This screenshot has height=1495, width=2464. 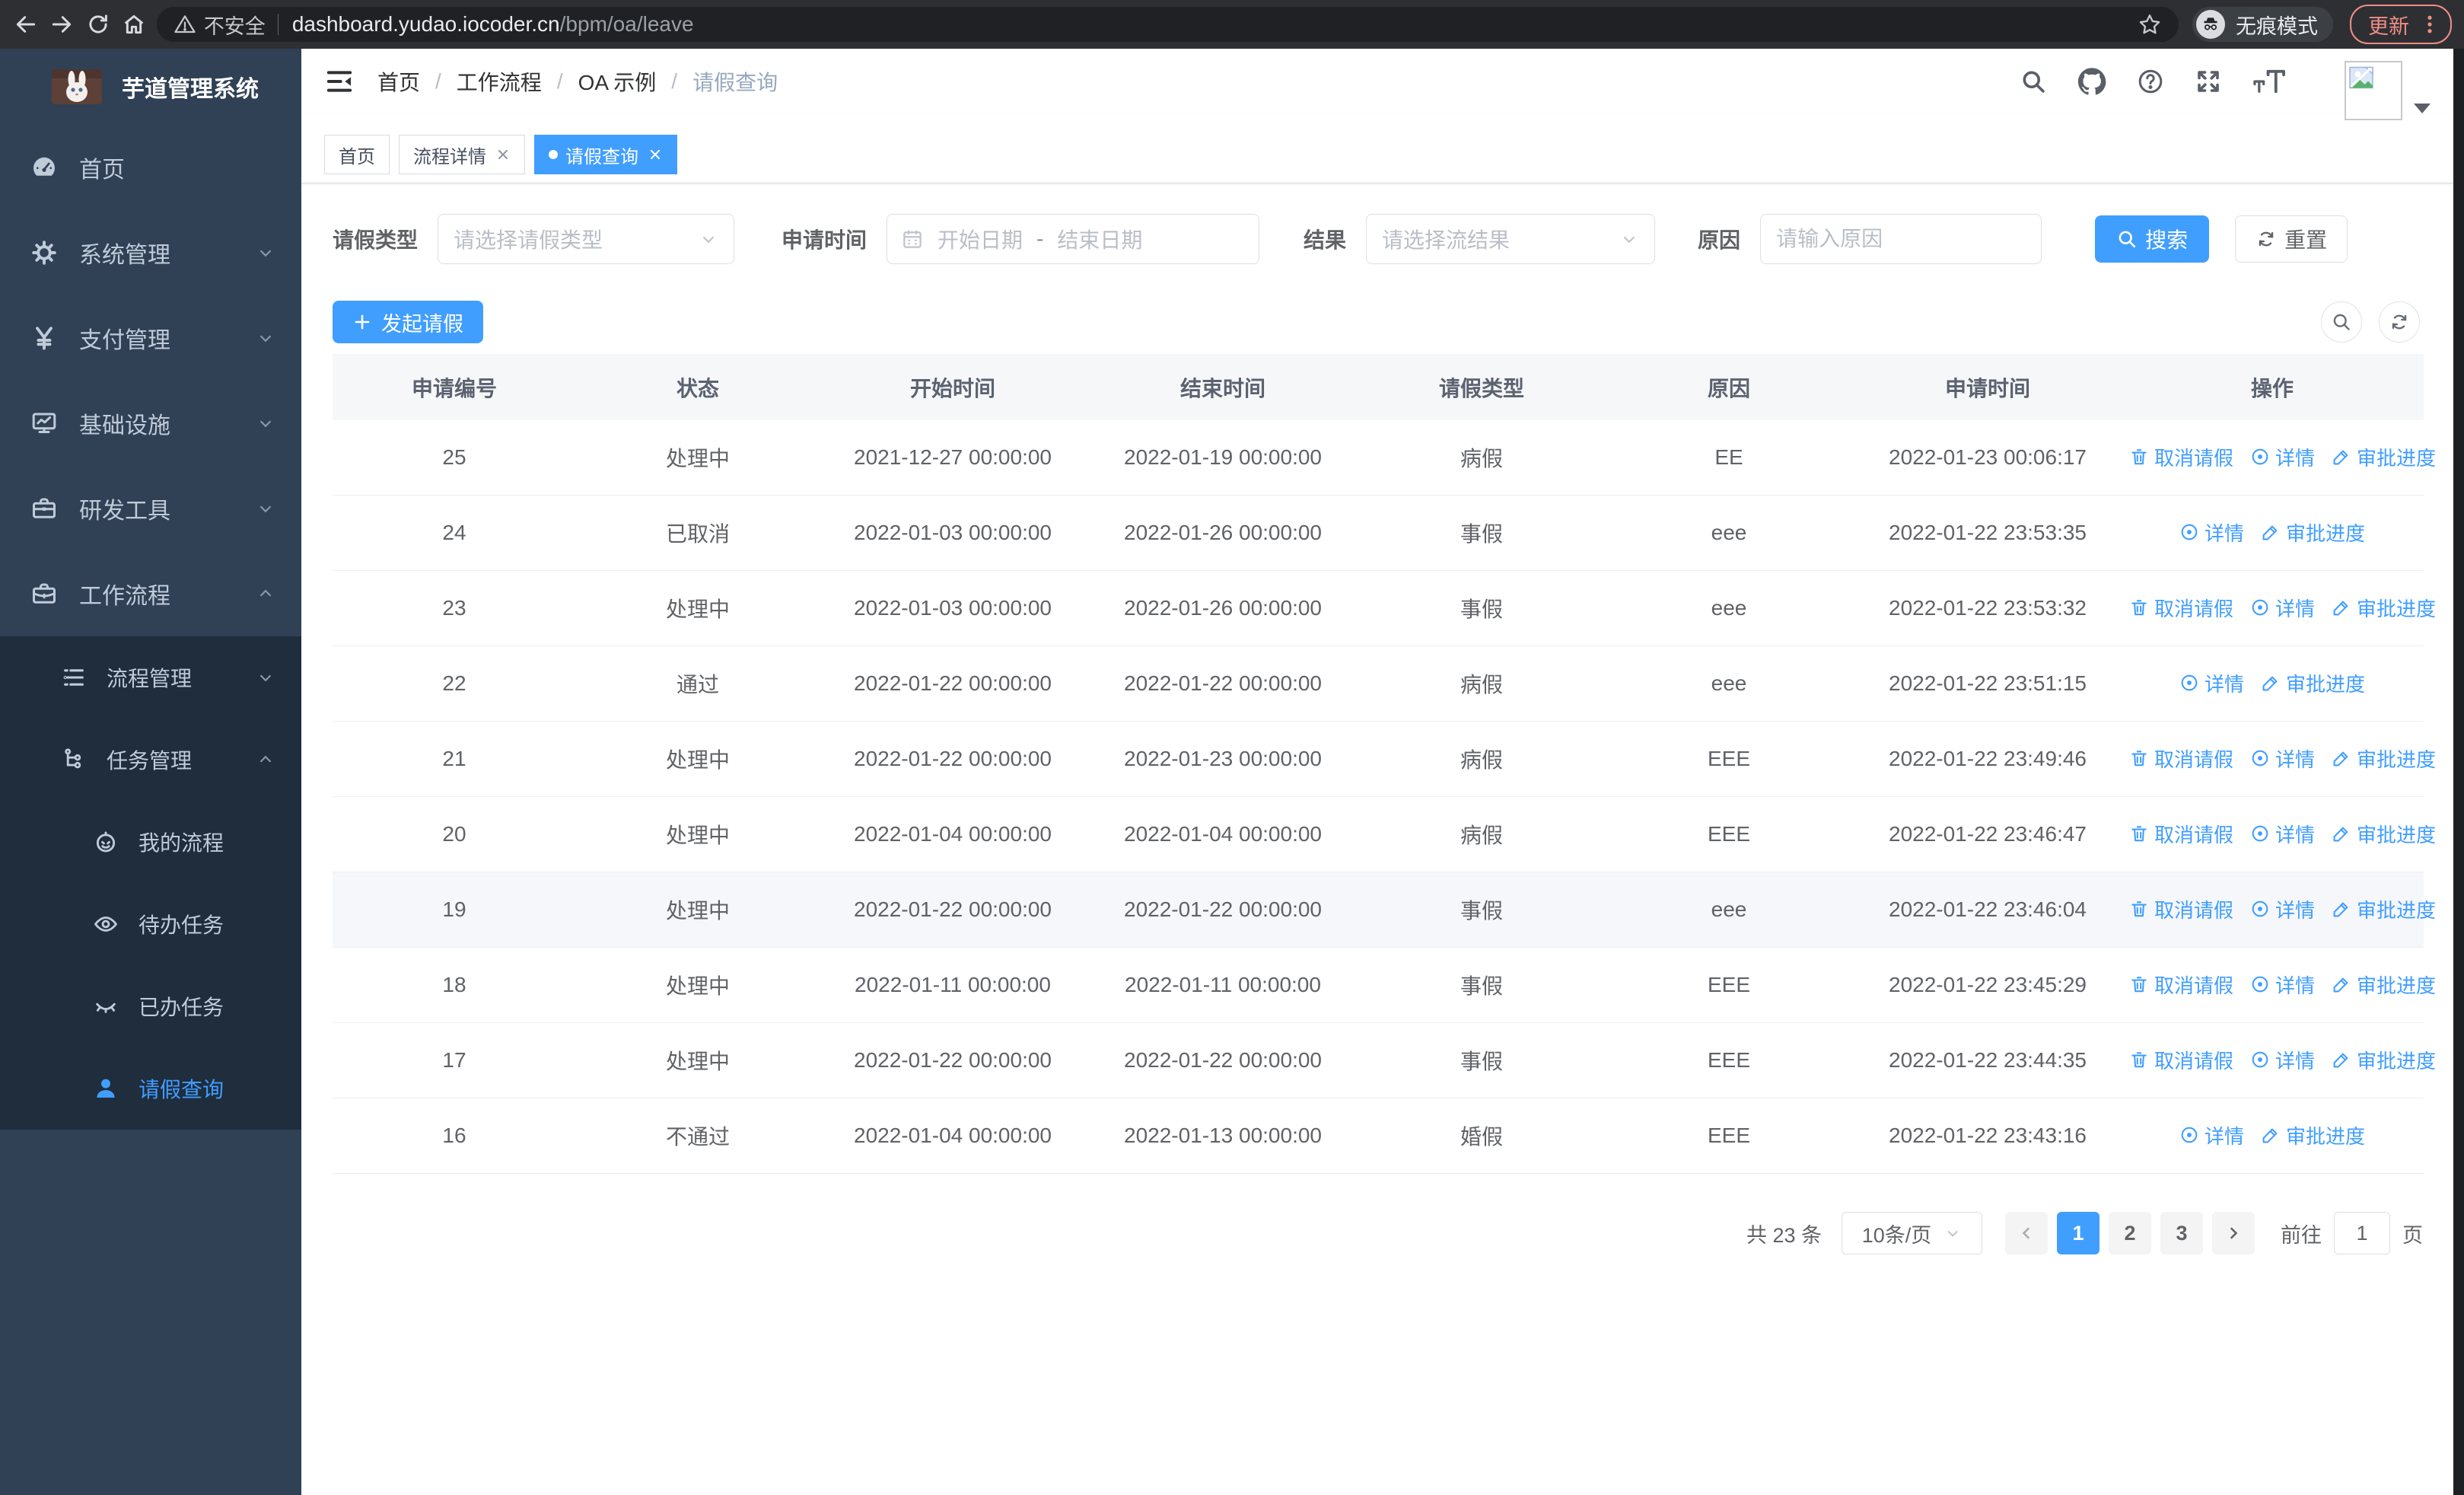 I want to click on create-leave-button: 发起请假, so click(x=408, y=322).